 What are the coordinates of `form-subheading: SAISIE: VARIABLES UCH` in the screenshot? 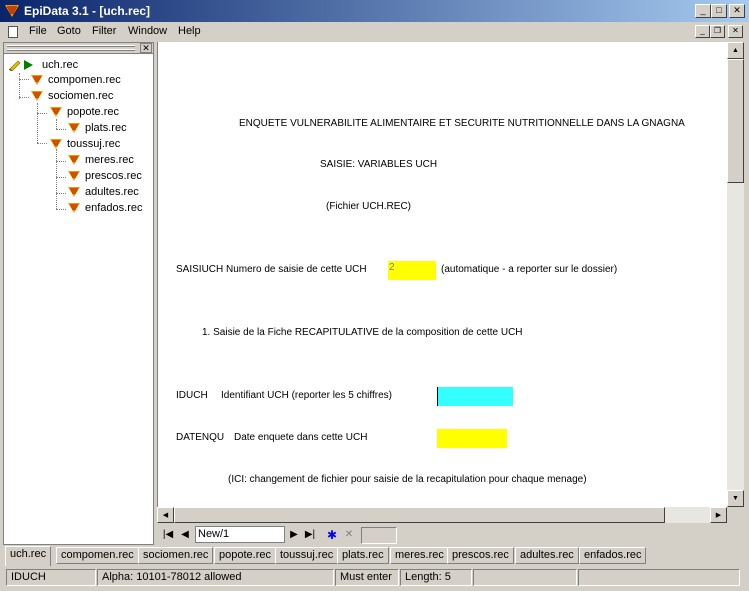 It's located at (379, 164).